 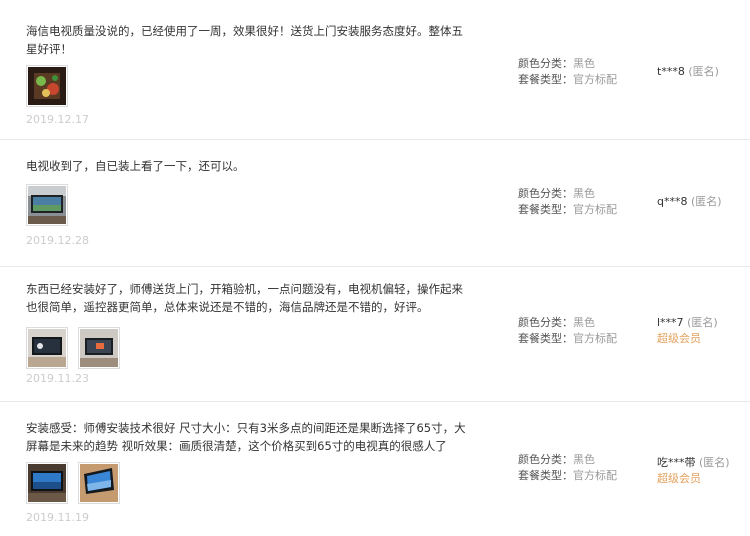 I want to click on reviewer: l***7 (匿名) 超级会员, so click(x=687, y=331).